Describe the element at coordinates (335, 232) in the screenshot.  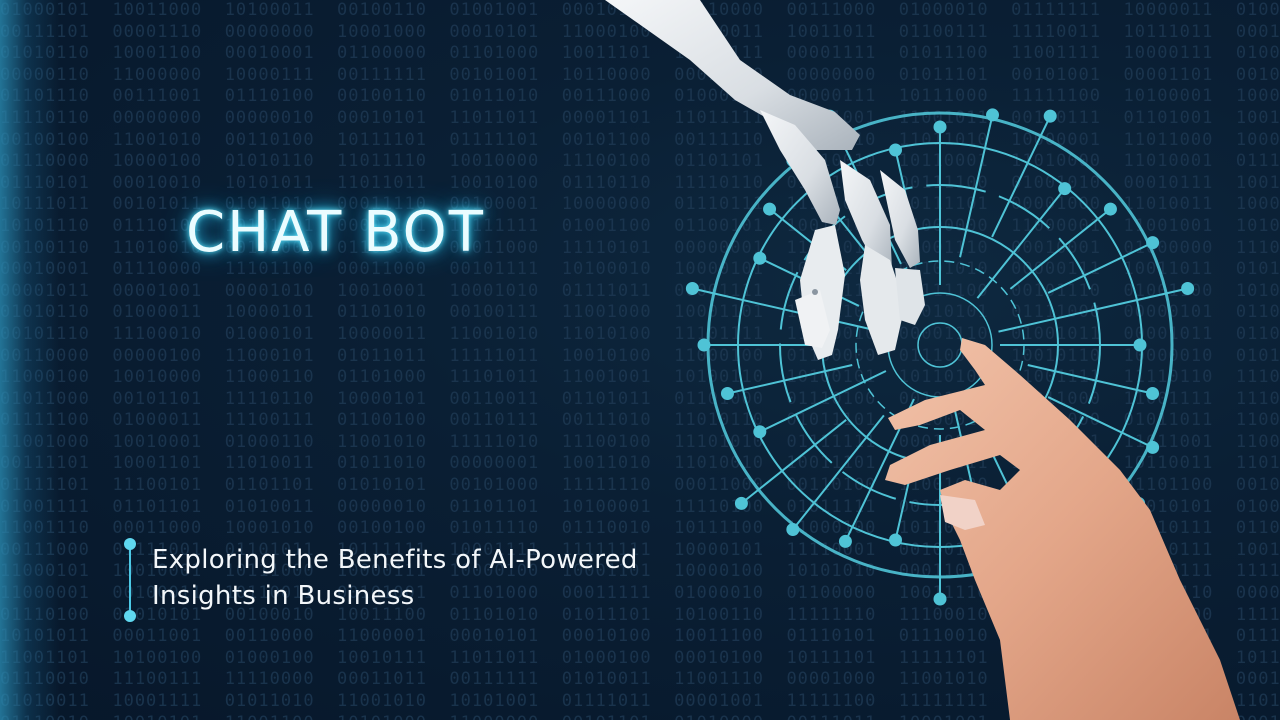
I see `slide-title: CHAT BOT` at that location.